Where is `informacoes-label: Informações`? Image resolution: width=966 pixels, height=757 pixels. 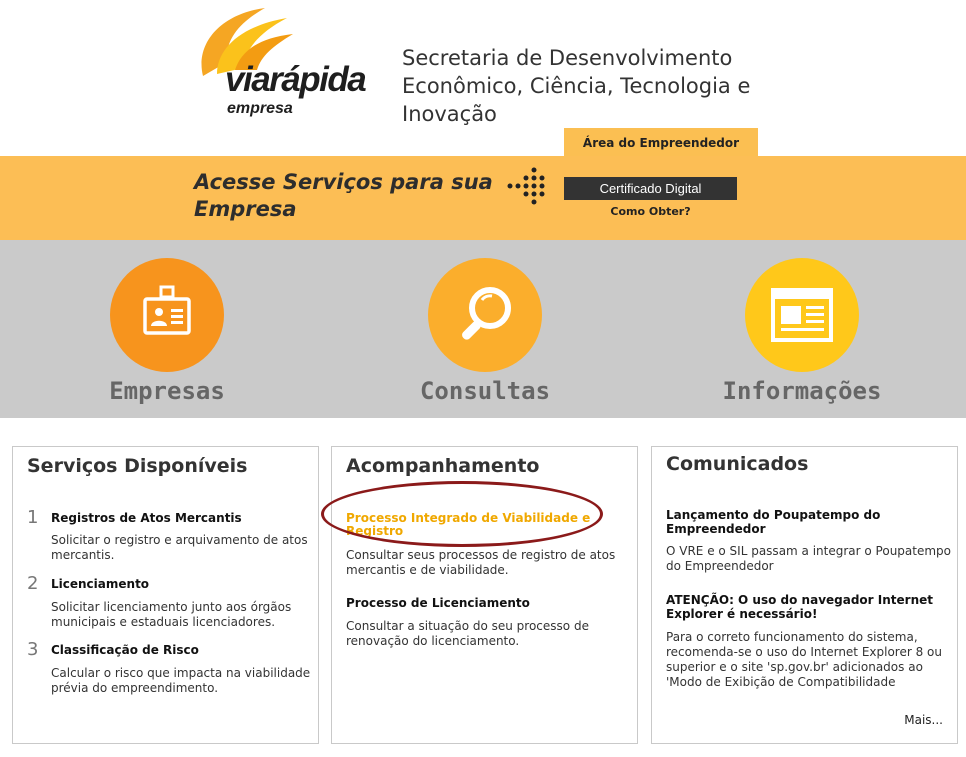
informacoes-label: Informações is located at coordinates (802, 391).